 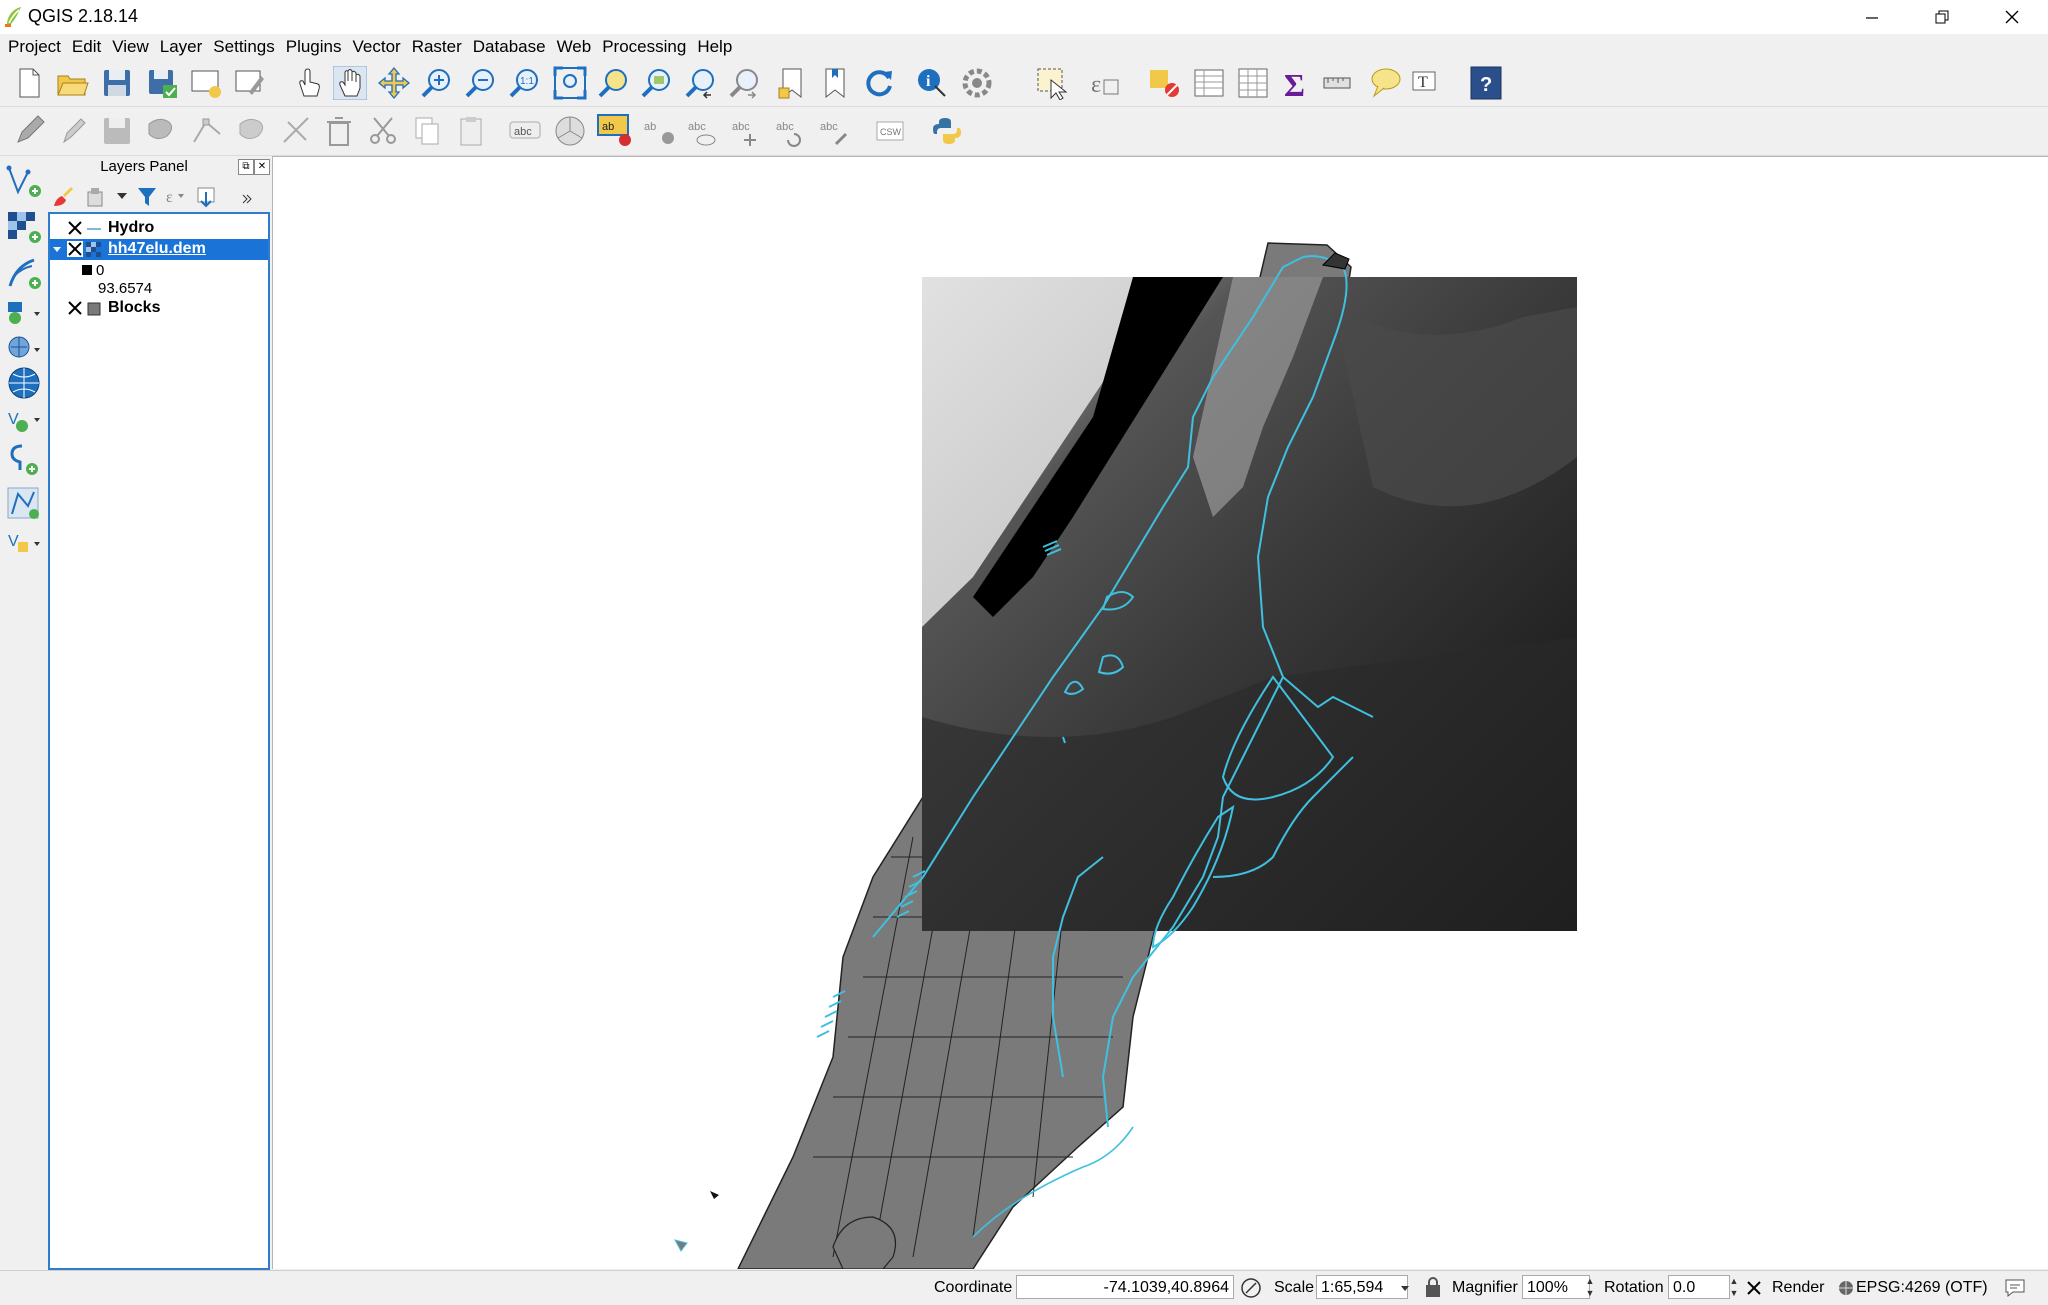 What do you see at coordinates (525, 131) in the screenshot?
I see `label-icon: abc` at bounding box center [525, 131].